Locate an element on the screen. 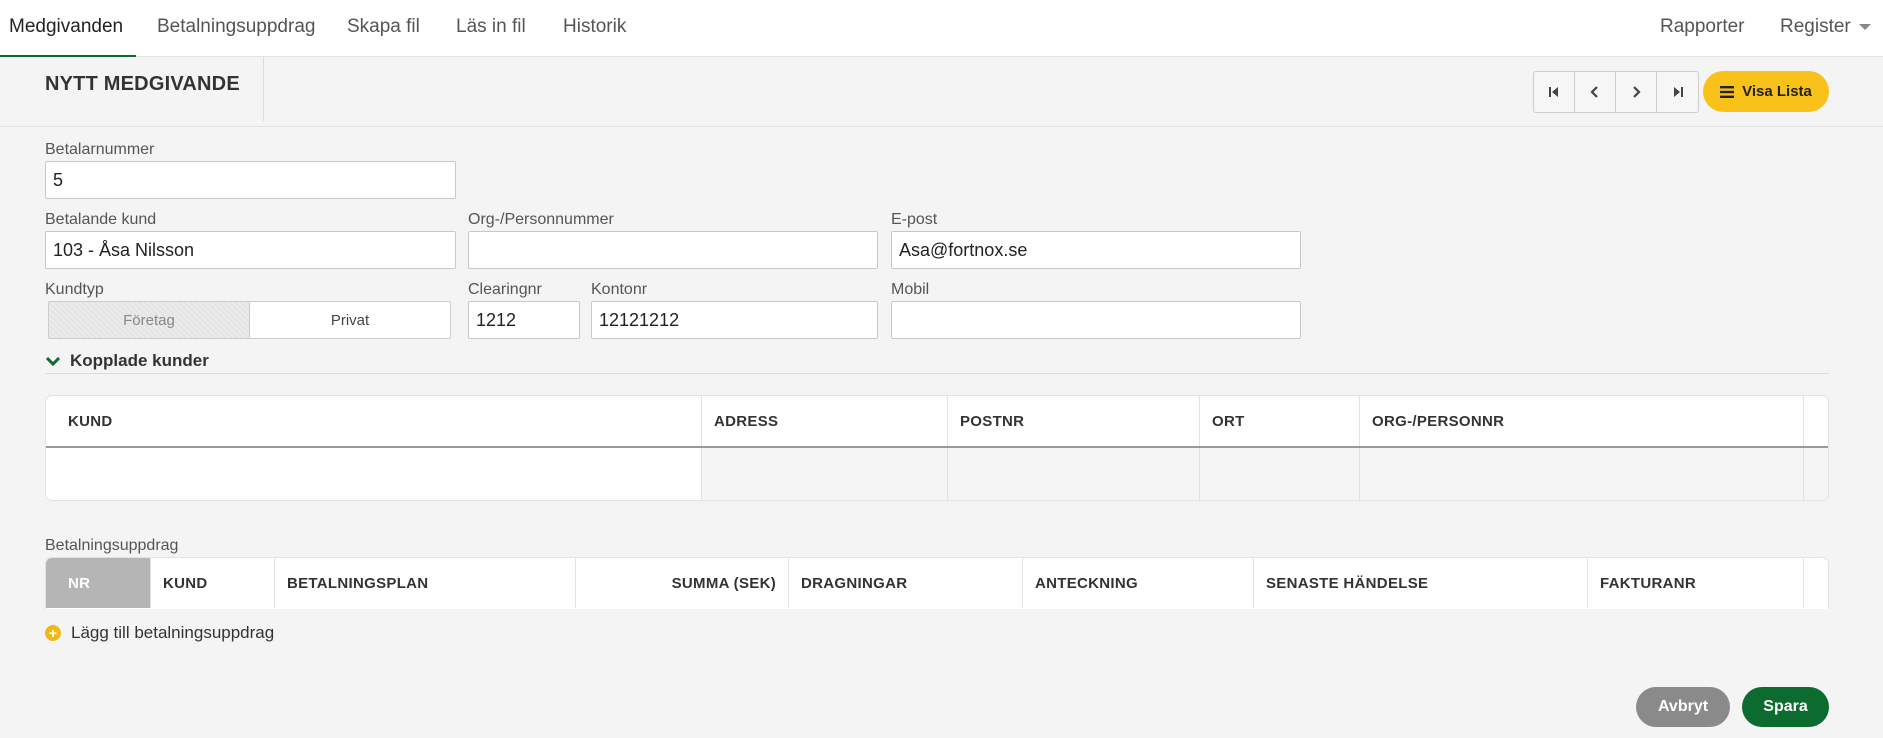  list-icon is located at coordinates (1727, 91).